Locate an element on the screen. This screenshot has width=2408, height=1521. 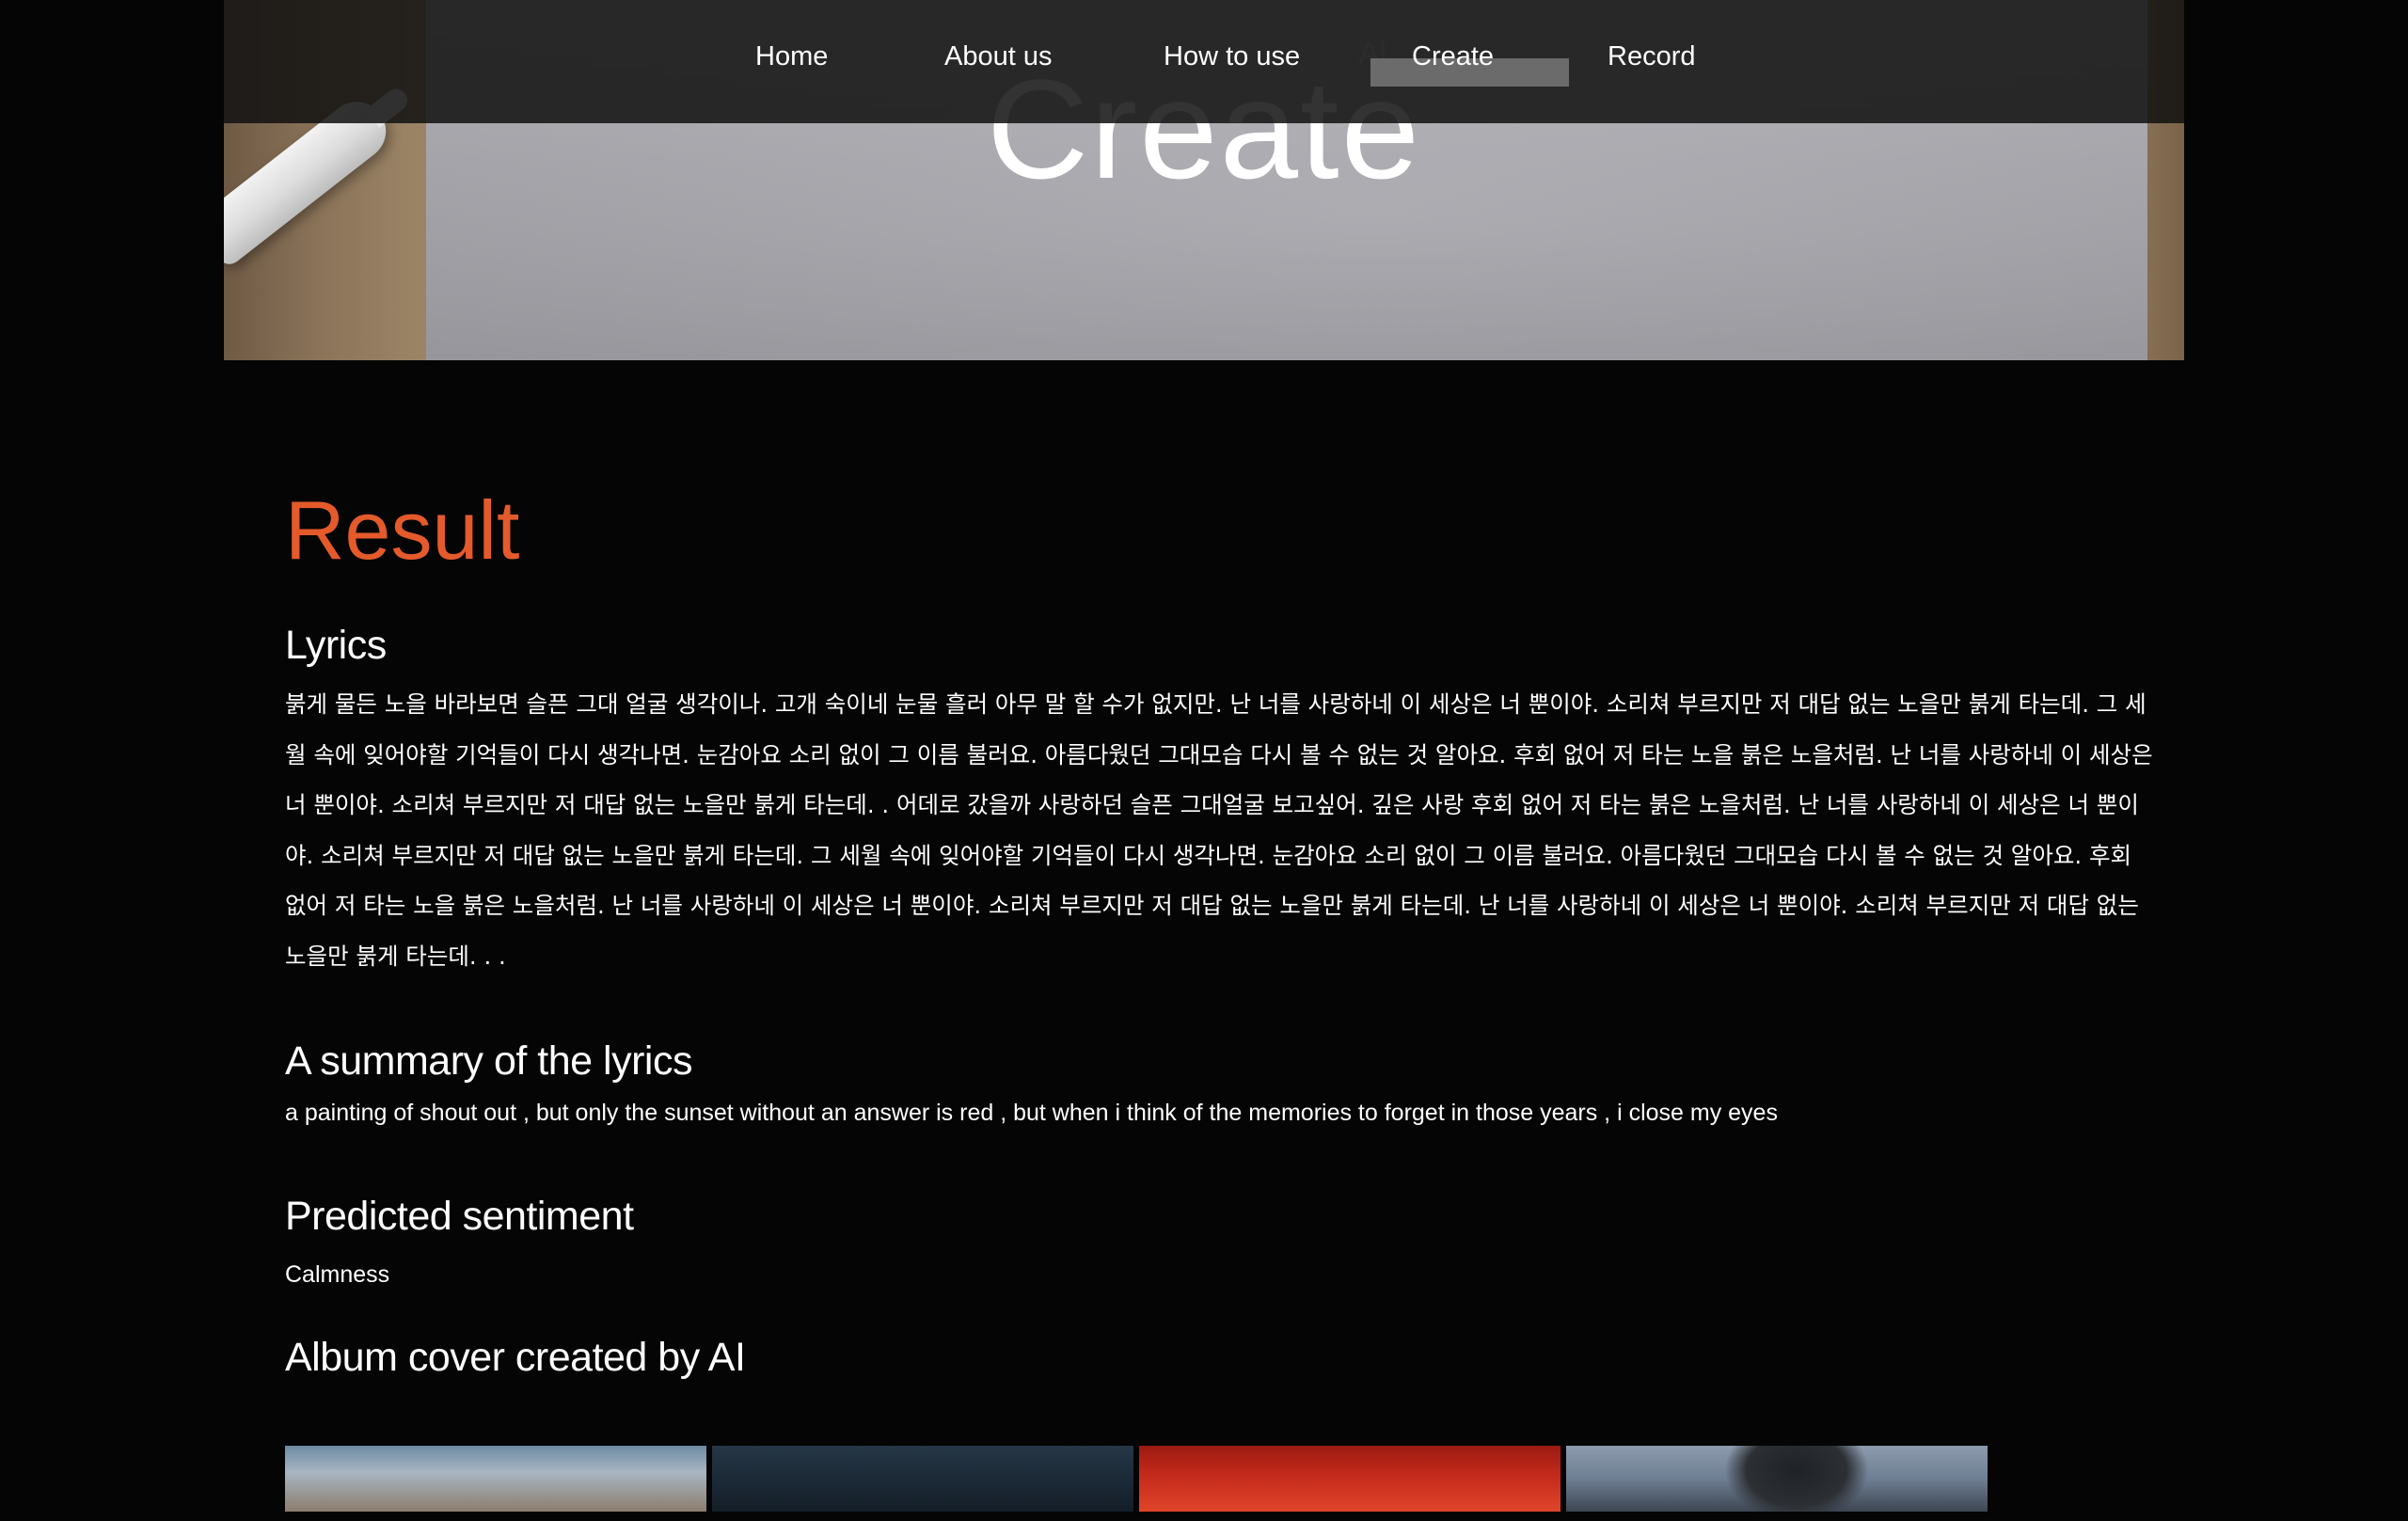
nav-item-how-to-use: How to use is located at coordinates (1232, 57).